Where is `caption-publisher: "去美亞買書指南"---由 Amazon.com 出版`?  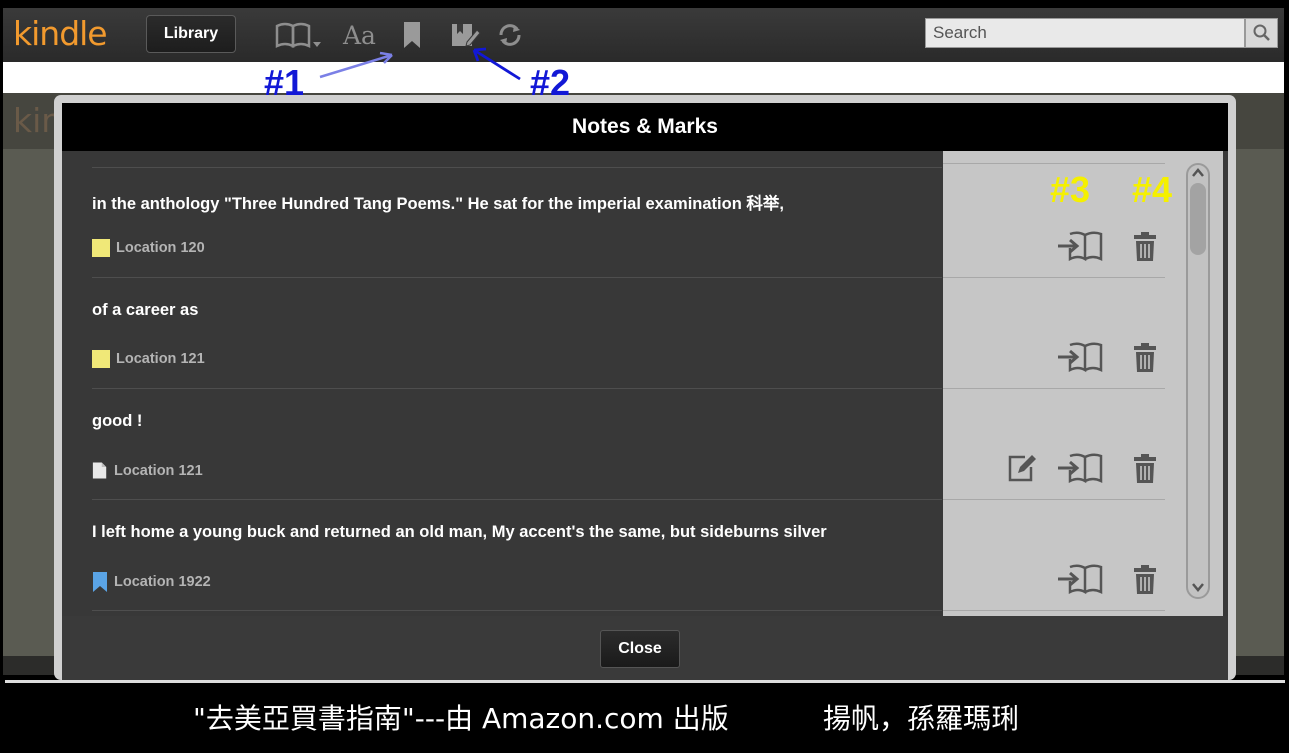 caption-publisher: "去美亞買書指南"---由 Amazon.com 出版 is located at coordinates (461, 718).